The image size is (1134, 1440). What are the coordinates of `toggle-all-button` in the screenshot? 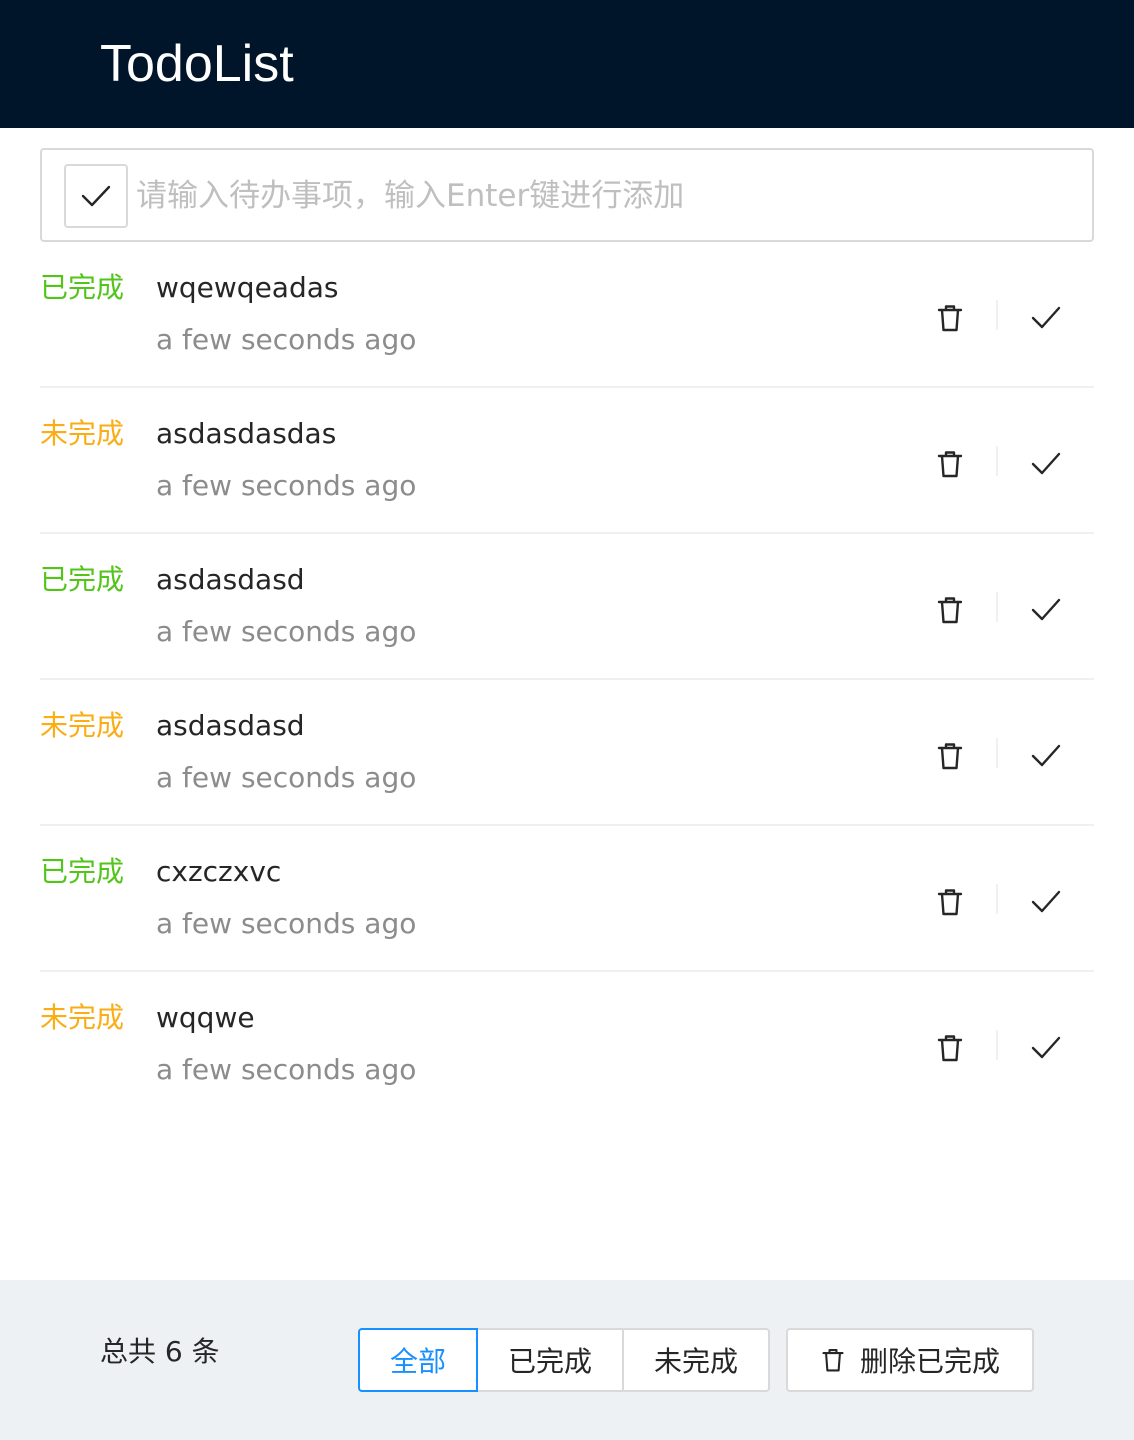 It's located at (96, 196).